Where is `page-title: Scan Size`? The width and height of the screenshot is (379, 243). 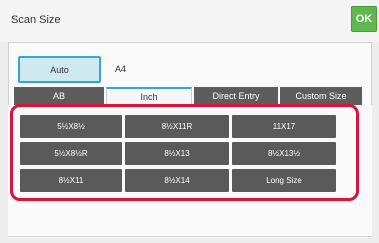 page-title: Scan Size is located at coordinates (36, 20).